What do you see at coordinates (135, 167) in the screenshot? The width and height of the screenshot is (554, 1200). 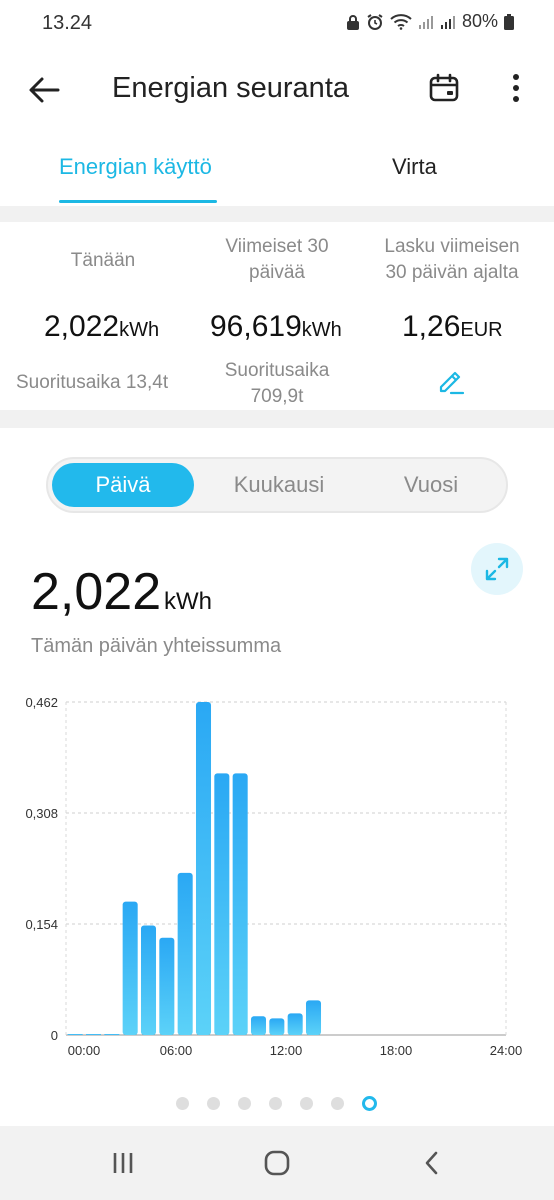 I see `tab-energy-usage: Energian käyttö` at bounding box center [135, 167].